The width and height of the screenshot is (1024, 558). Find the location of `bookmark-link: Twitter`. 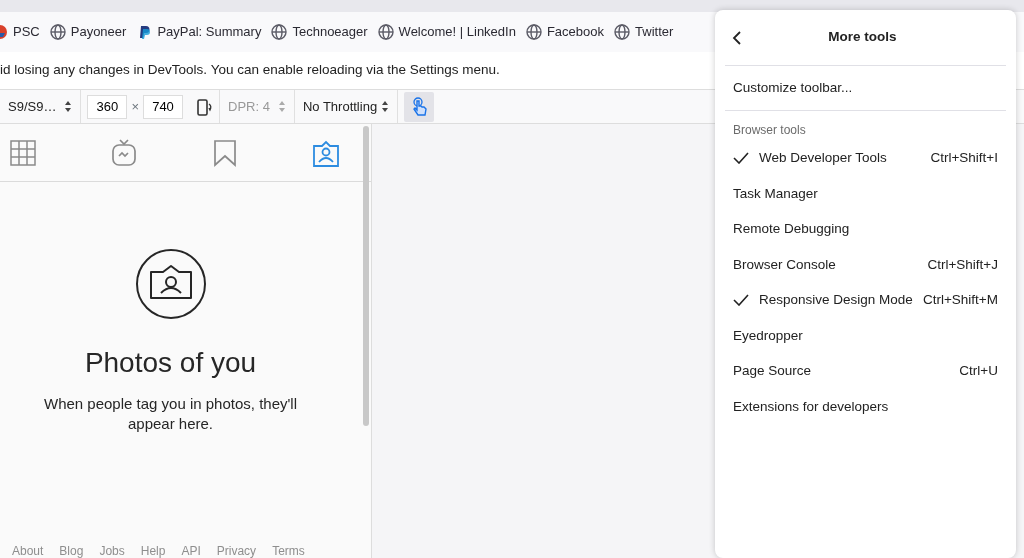

bookmark-link: Twitter is located at coordinates (644, 32).